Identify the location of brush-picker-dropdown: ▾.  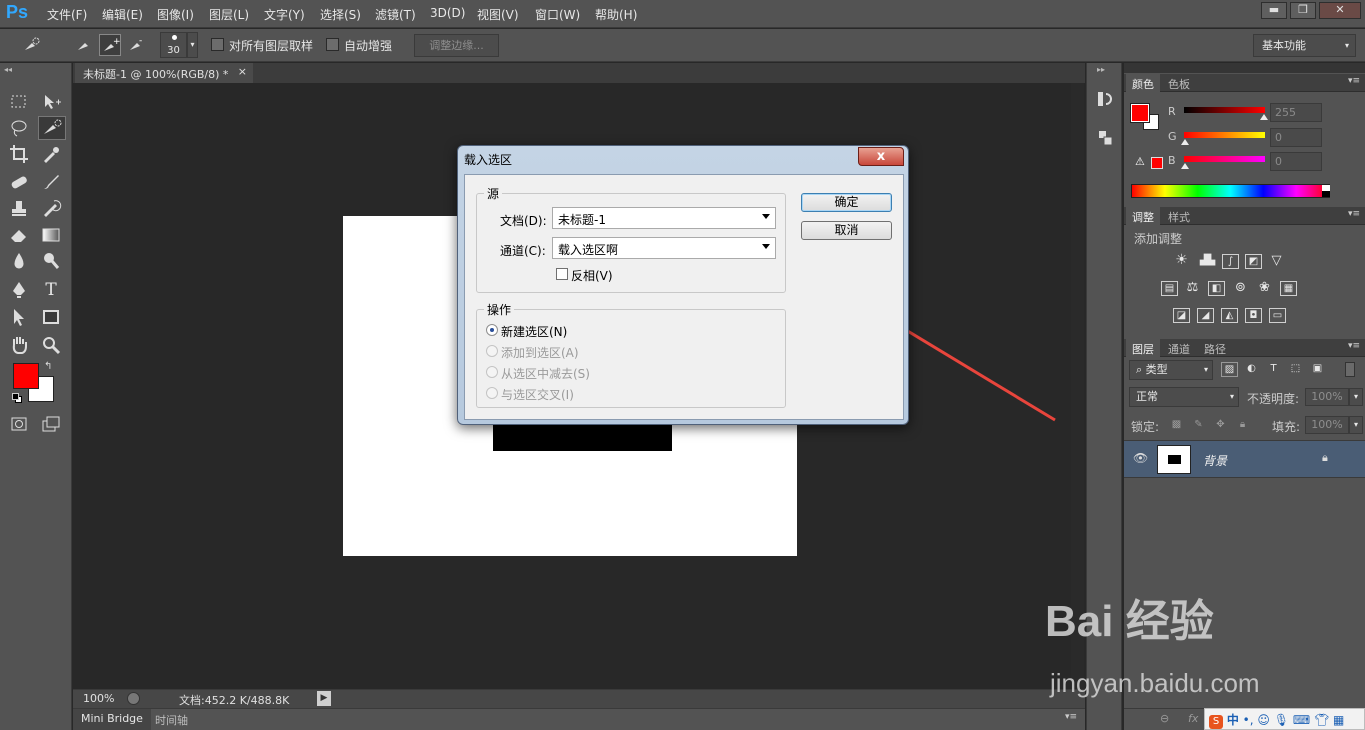
(192, 45).